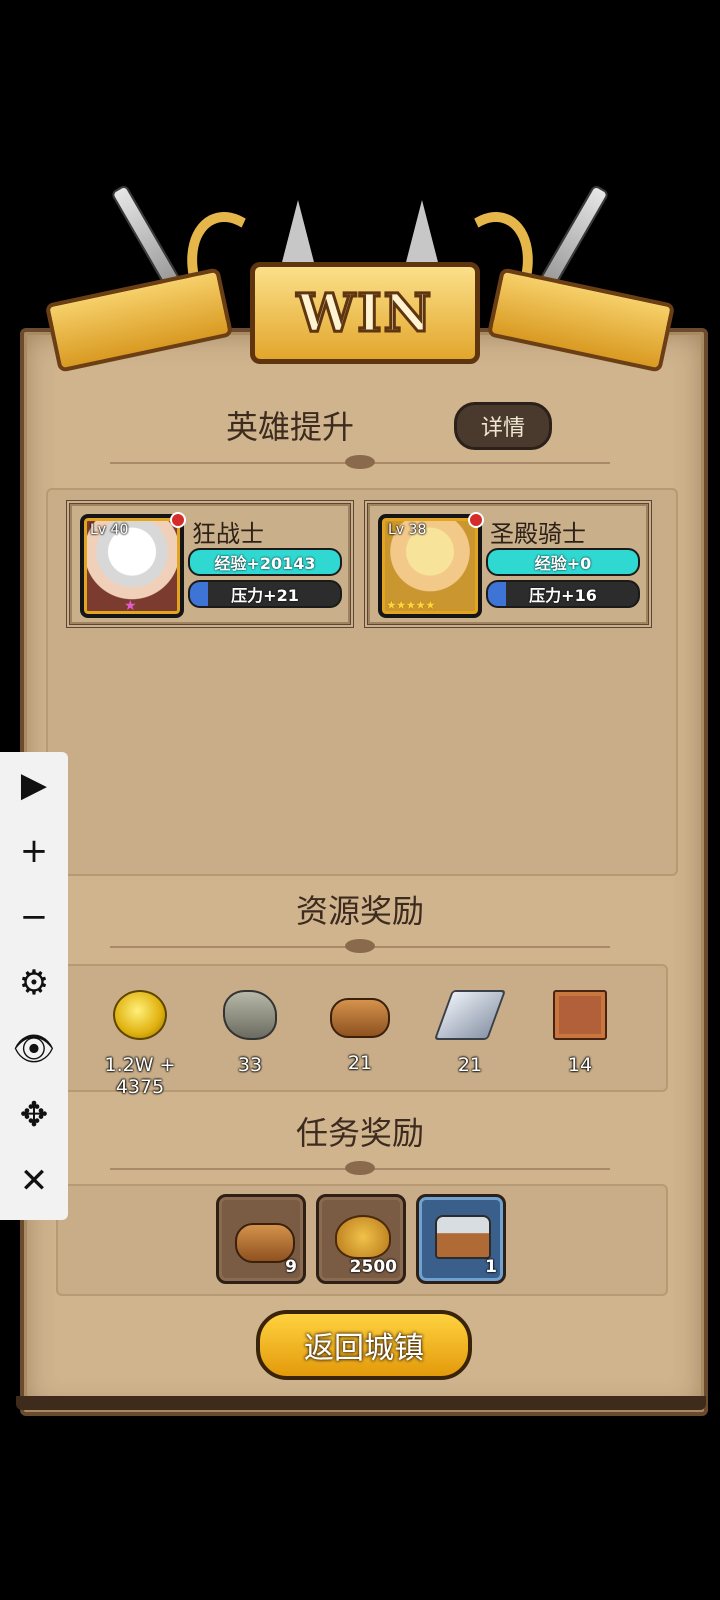  What do you see at coordinates (140, 1044) in the screenshot?
I see `resource-item: 1.2W + 4375` at bounding box center [140, 1044].